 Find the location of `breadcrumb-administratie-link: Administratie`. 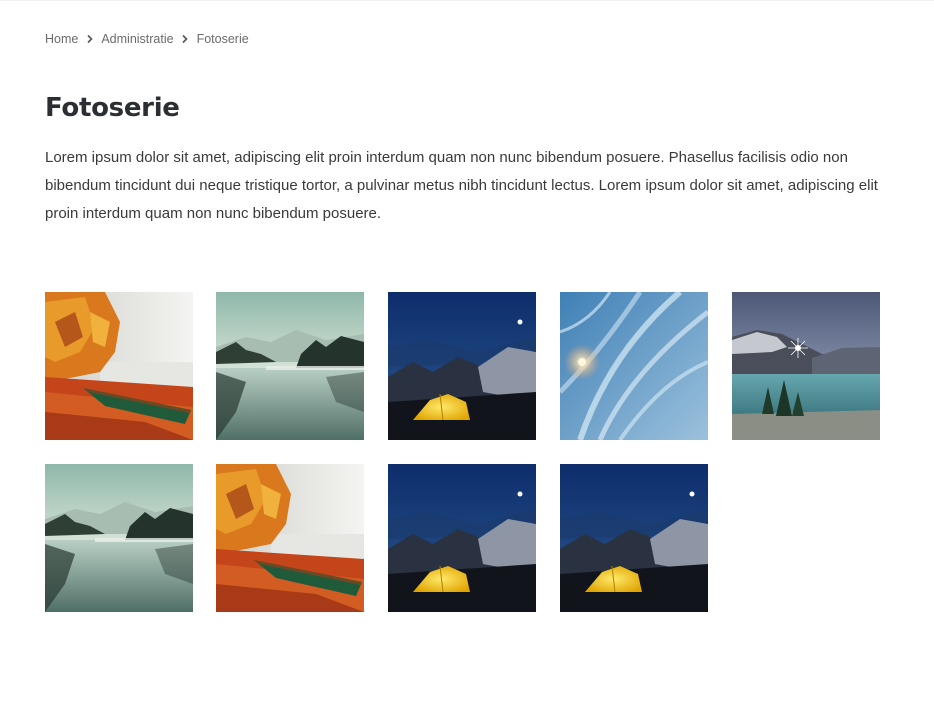

breadcrumb-administratie-link: Administratie is located at coordinates (137, 39).